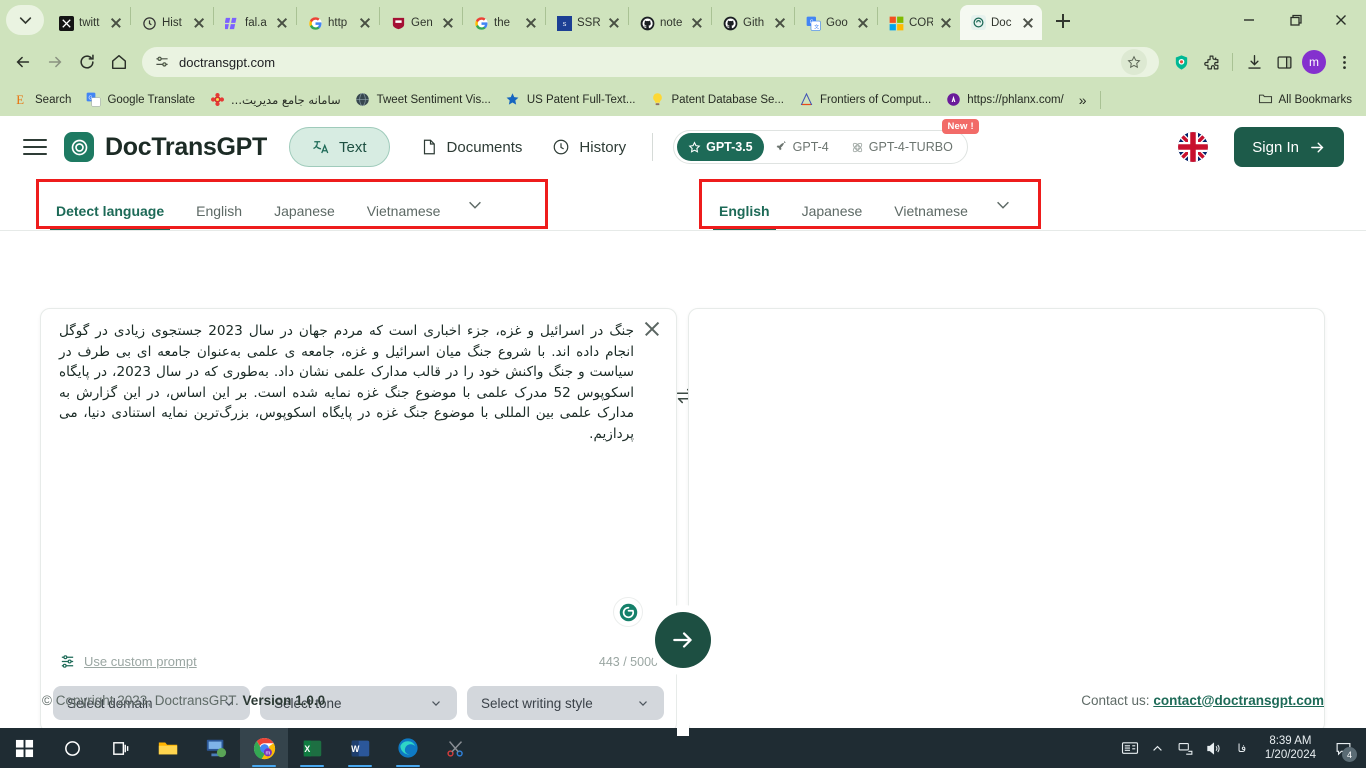  What do you see at coordinates (753, 23) in the screenshot?
I see `tab-github: Gith` at bounding box center [753, 23].